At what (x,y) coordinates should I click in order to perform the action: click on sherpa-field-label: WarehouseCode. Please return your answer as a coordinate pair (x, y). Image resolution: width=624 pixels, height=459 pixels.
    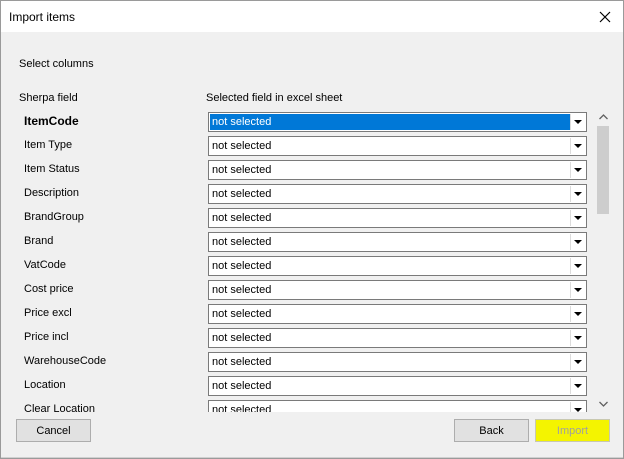
    Looking at the image, I should click on (65, 361).